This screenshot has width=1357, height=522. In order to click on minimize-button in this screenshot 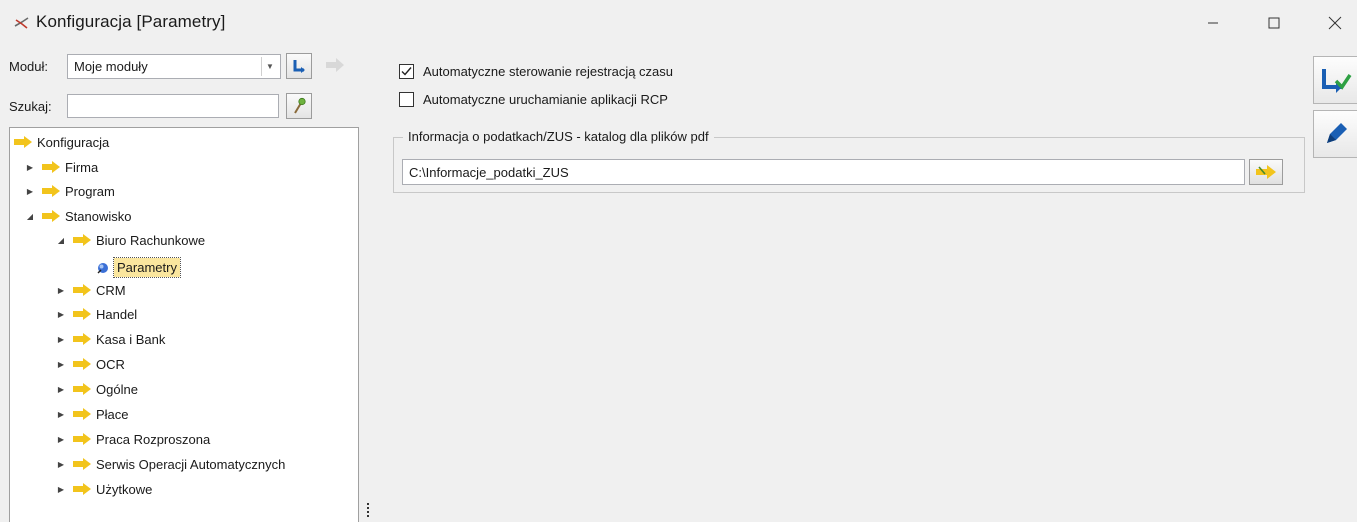, I will do `click(1213, 23)`.